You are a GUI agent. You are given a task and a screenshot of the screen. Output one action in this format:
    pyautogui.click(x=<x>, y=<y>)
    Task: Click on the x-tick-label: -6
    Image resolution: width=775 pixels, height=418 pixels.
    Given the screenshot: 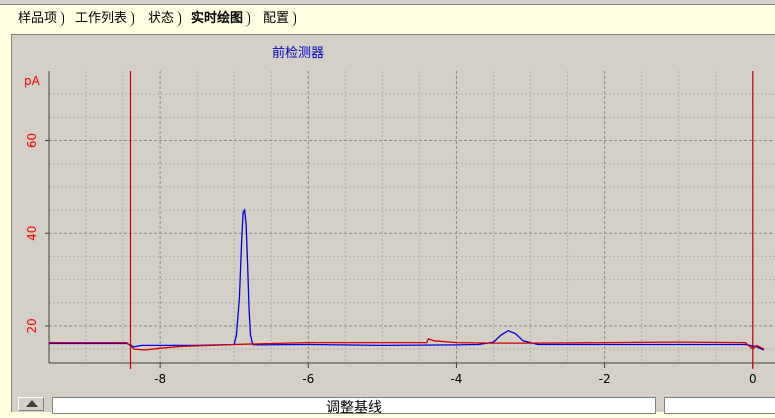 What is the action you would take?
    pyautogui.click(x=308, y=379)
    